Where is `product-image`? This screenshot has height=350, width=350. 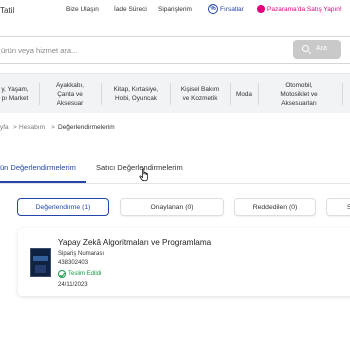 product-image is located at coordinates (40, 262).